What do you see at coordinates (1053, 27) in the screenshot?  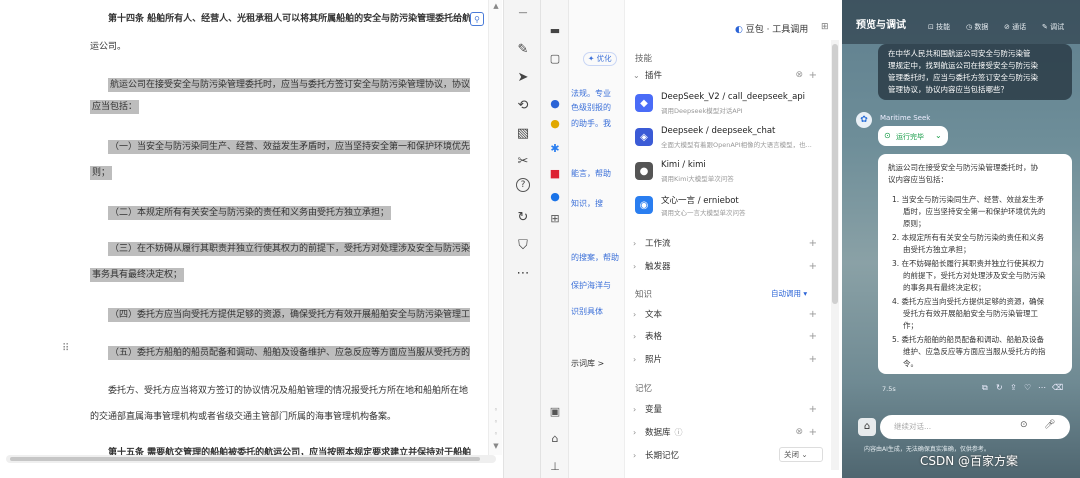 I see `chat-action-3: ✎ 调试` at bounding box center [1053, 27].